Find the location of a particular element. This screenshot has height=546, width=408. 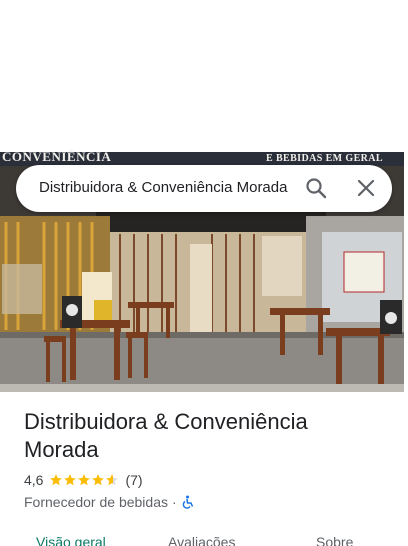

place-tabs: Visão geral Avaliações Sobre is located at coordinates (204, 538).